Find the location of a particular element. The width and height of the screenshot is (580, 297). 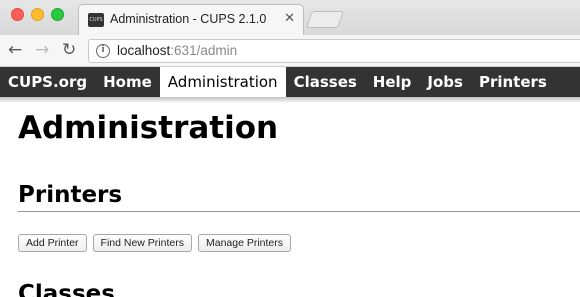

browser-titlebar: CUPS Administration - CUPS 2.1.0 ✕ is located at coordinates (290, 17).